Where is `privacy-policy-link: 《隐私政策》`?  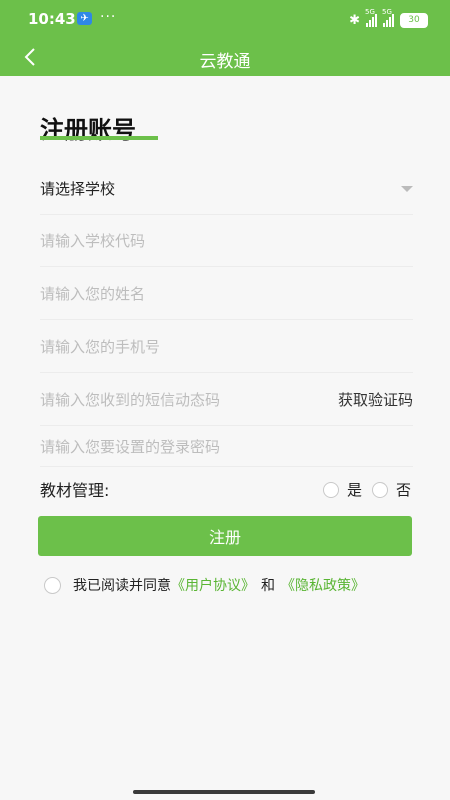 privacy-policy-link: 《隐私政策》 is located at coordinates (323, 585).